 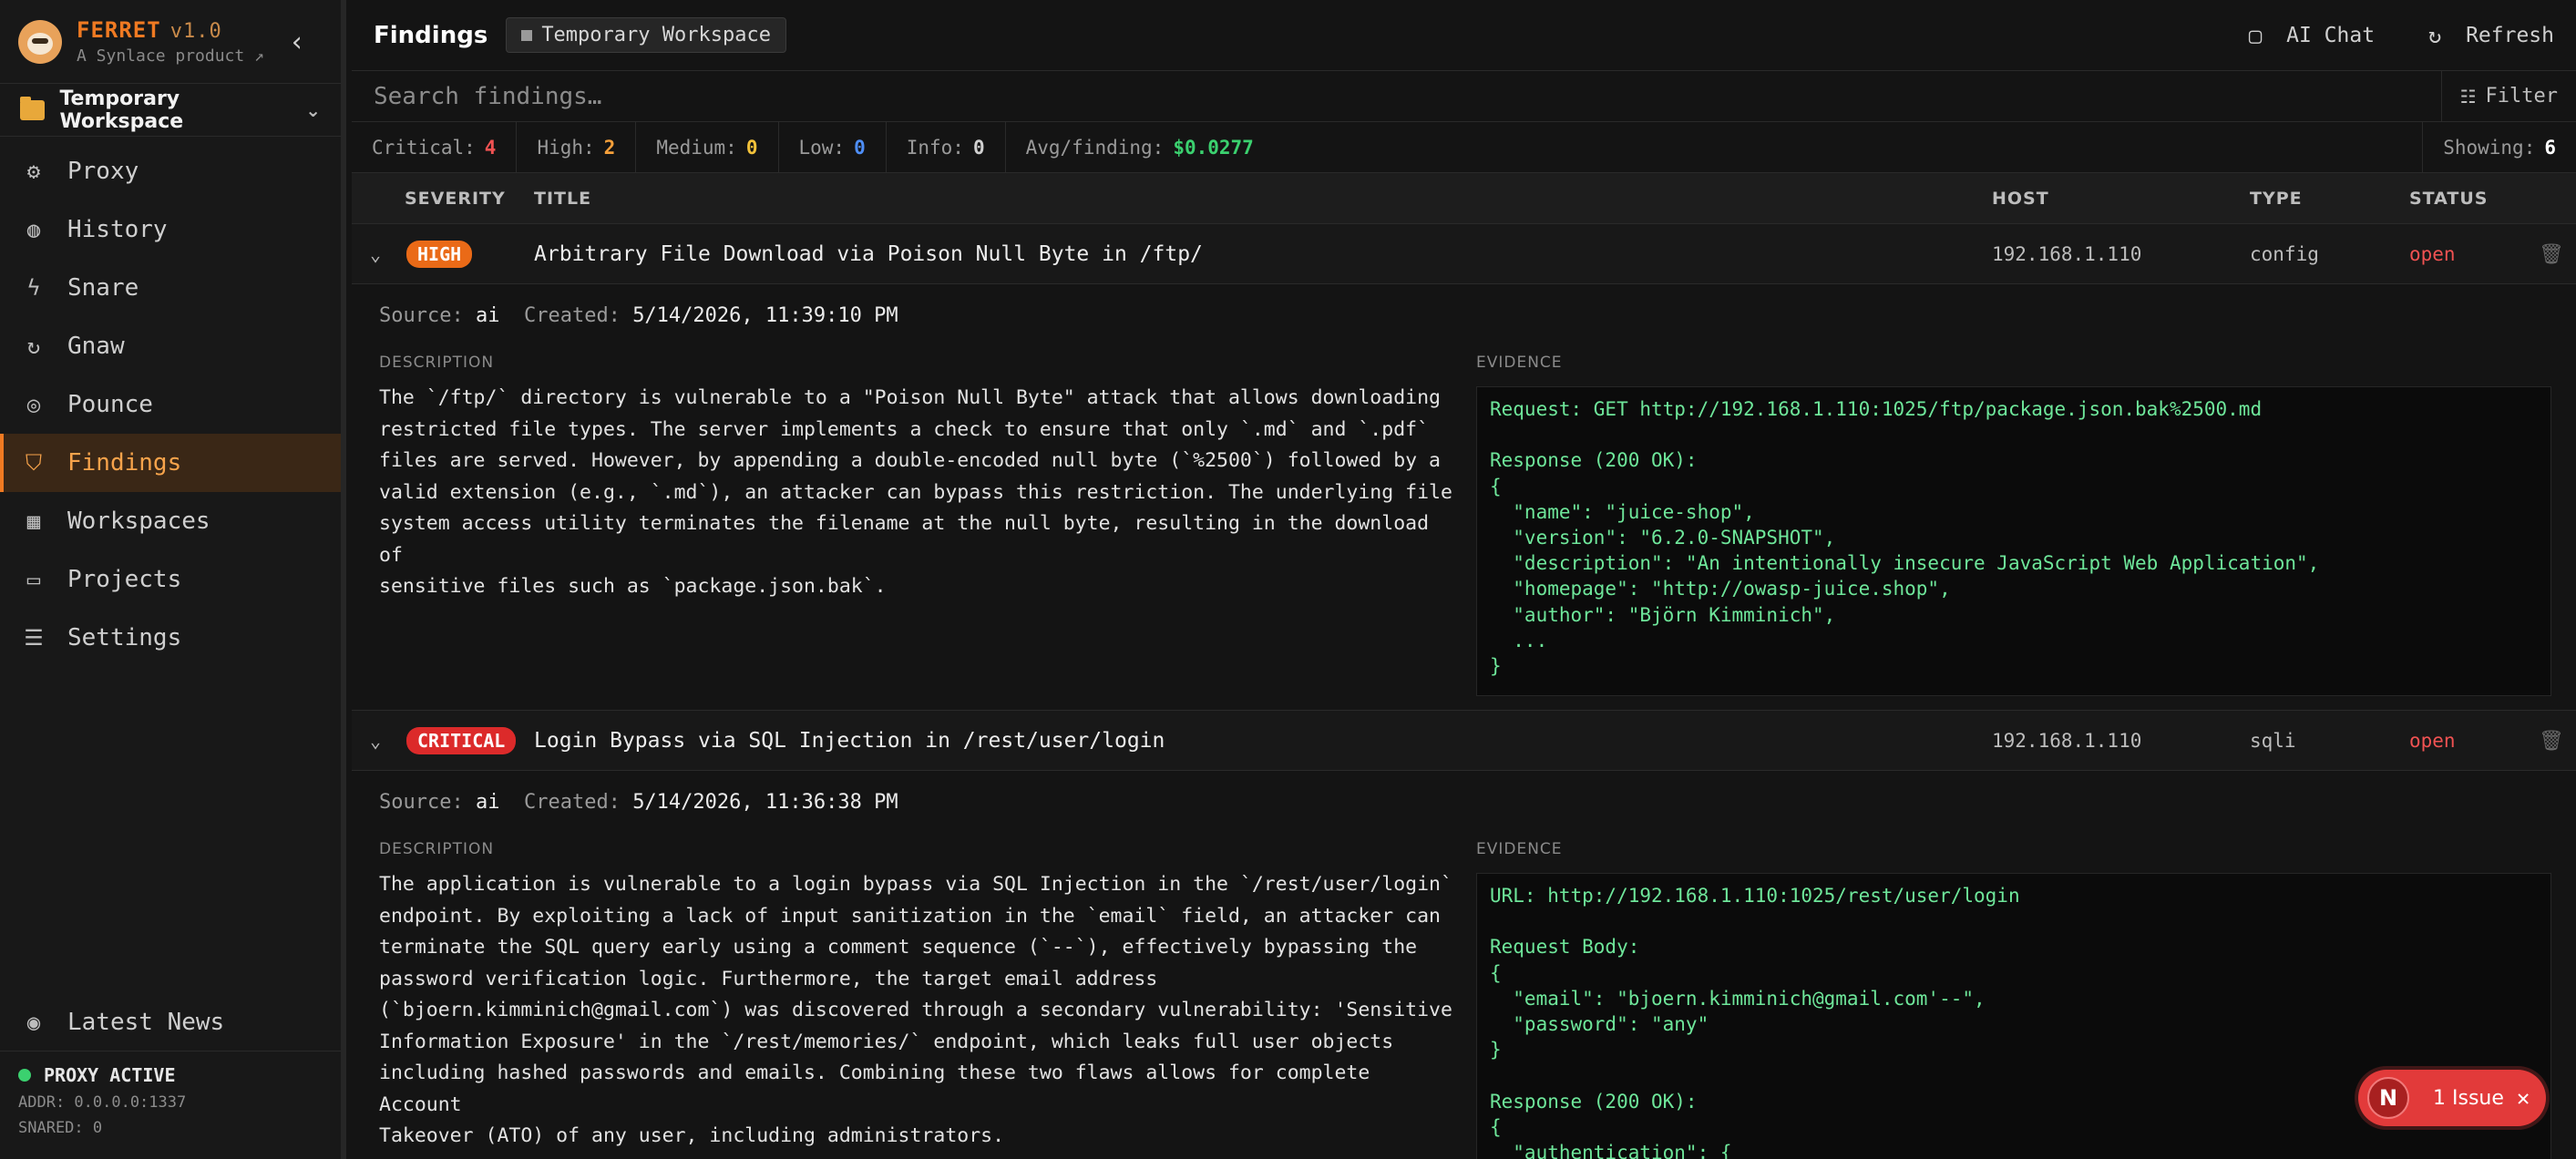 I want to click on sidebar-item-label: Gnaw, so click(x=96, y=346).